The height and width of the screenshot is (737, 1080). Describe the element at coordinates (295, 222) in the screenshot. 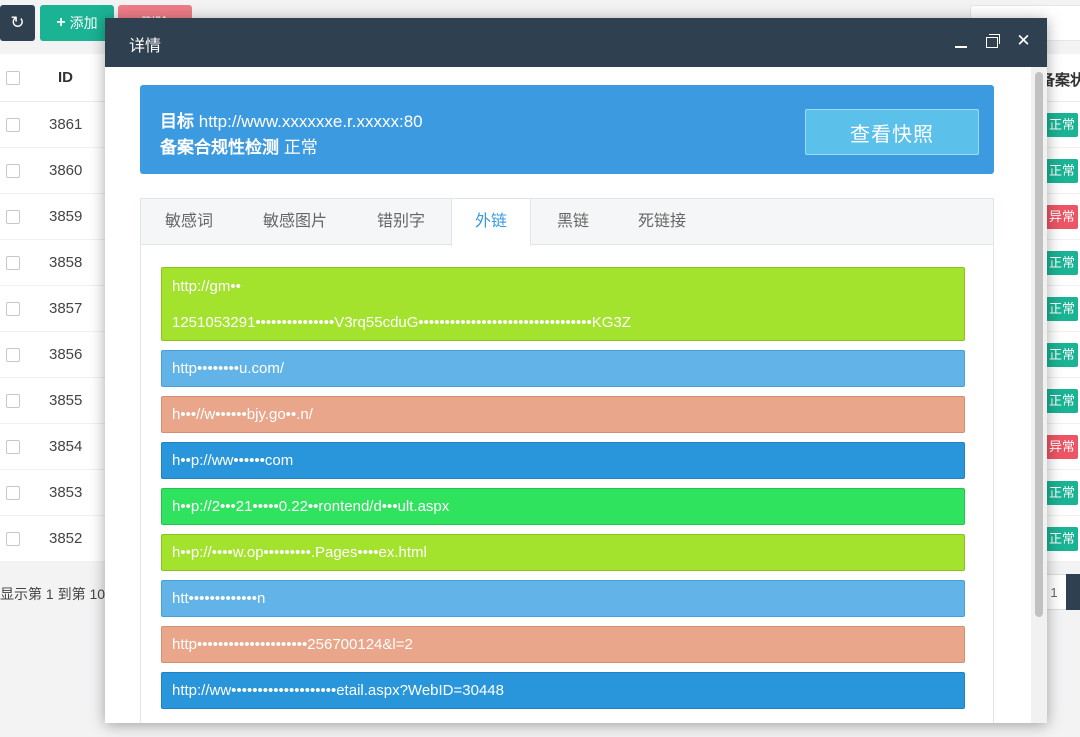

I see `tab-1: 敏感图片` at that location.